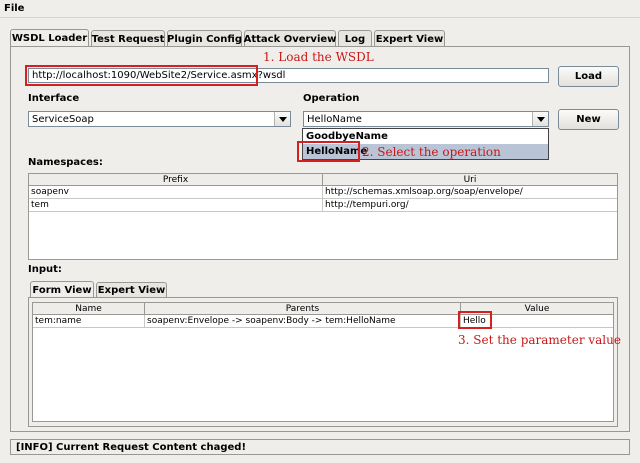 Image resolution: width=640 pixels, height=463 pixels. Describe the element at coordinates (176, 192) in the screenshot. I see `table-cell: soapenv` at that location.